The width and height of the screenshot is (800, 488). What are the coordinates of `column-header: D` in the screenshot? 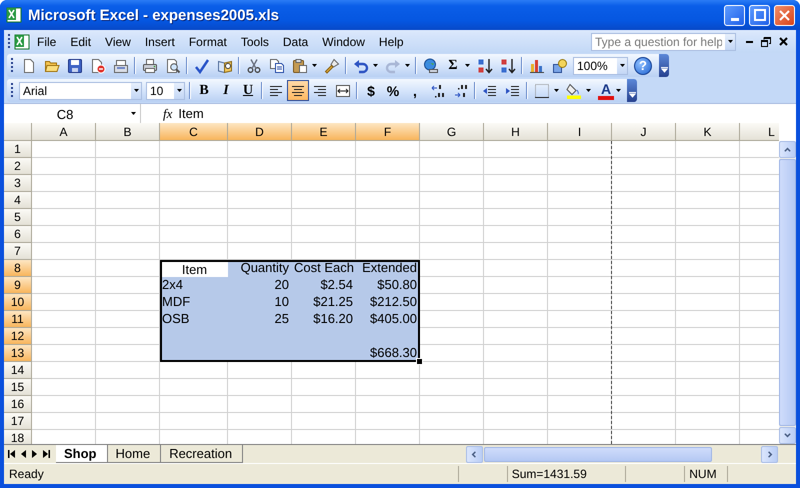 It's located at (260, 132).